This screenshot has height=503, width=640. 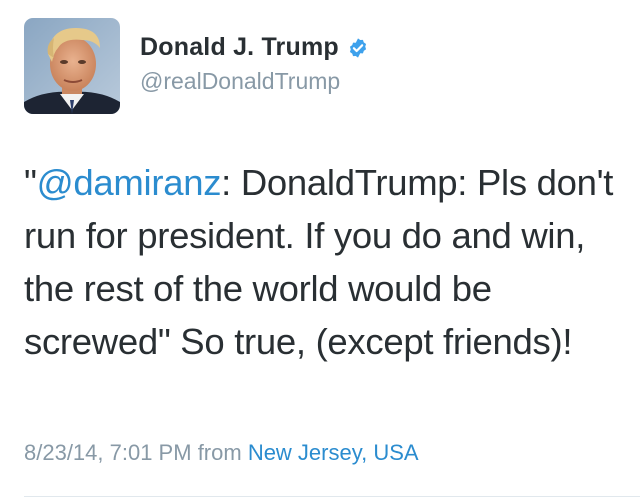 I want to click on location-link: New Jersey, USA, so click(x=333, y=452).